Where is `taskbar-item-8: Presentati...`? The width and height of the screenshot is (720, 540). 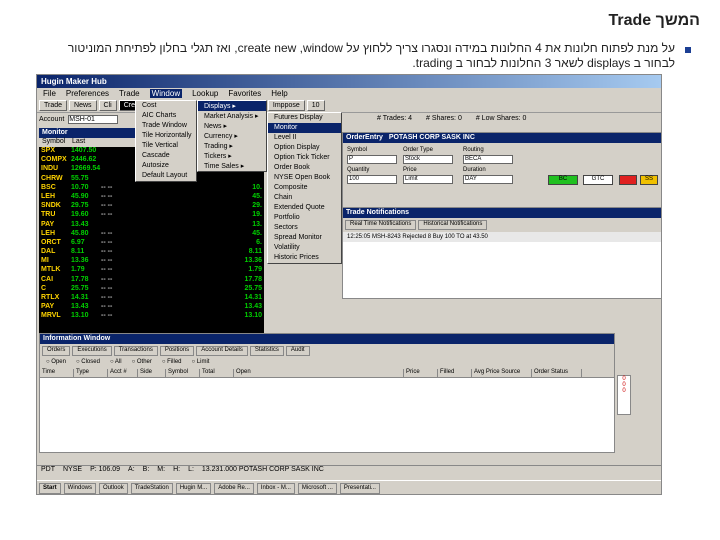
taskbar-item-8: Presentati... is located at coordinates (359, 488).